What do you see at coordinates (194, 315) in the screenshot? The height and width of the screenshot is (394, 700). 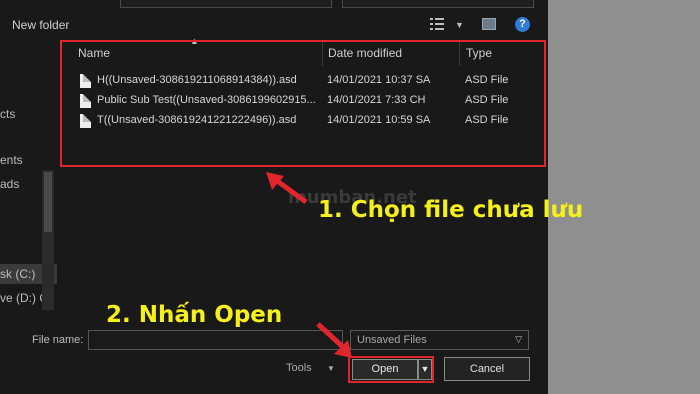 I see `step-2-caption: 2. Nhấn Open` at bounding box center [194, 315].